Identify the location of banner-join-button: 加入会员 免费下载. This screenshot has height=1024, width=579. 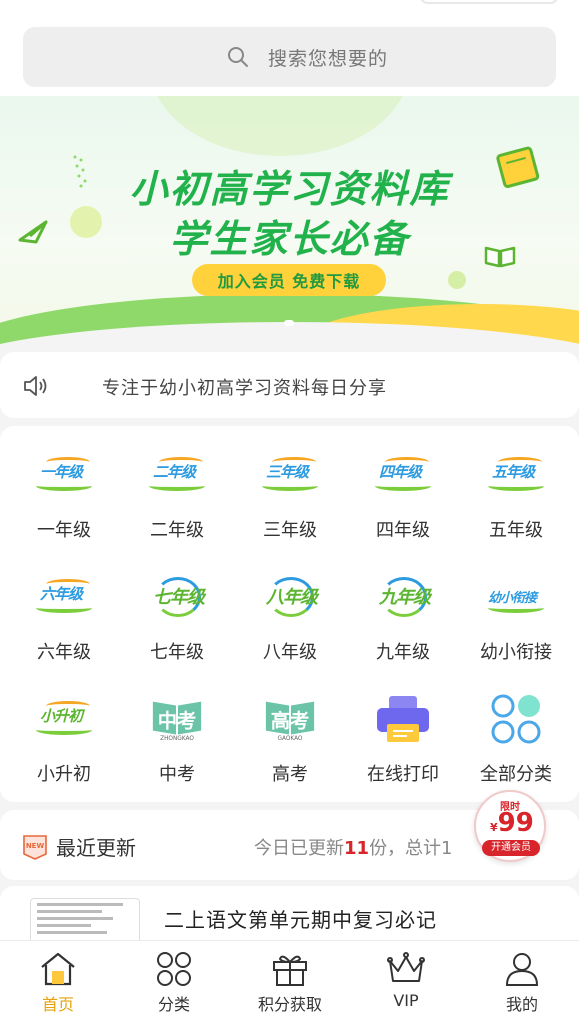
(289, 280).